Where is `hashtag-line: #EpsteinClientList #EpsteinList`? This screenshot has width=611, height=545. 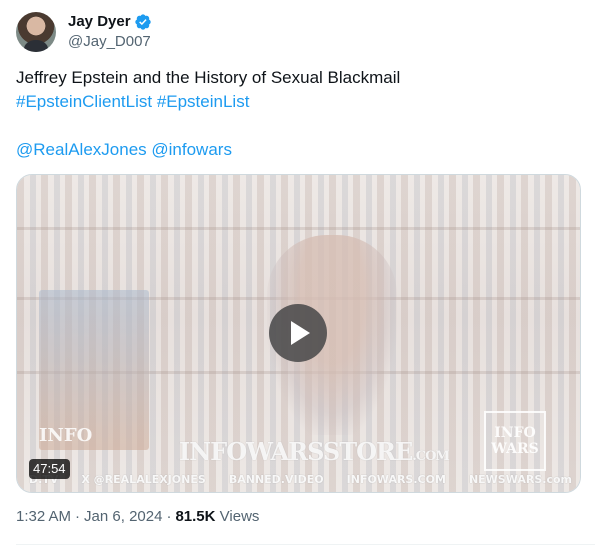
hashtag-line: #EpsteinClientList #EpsteinList is located at coordinates (301, 102).